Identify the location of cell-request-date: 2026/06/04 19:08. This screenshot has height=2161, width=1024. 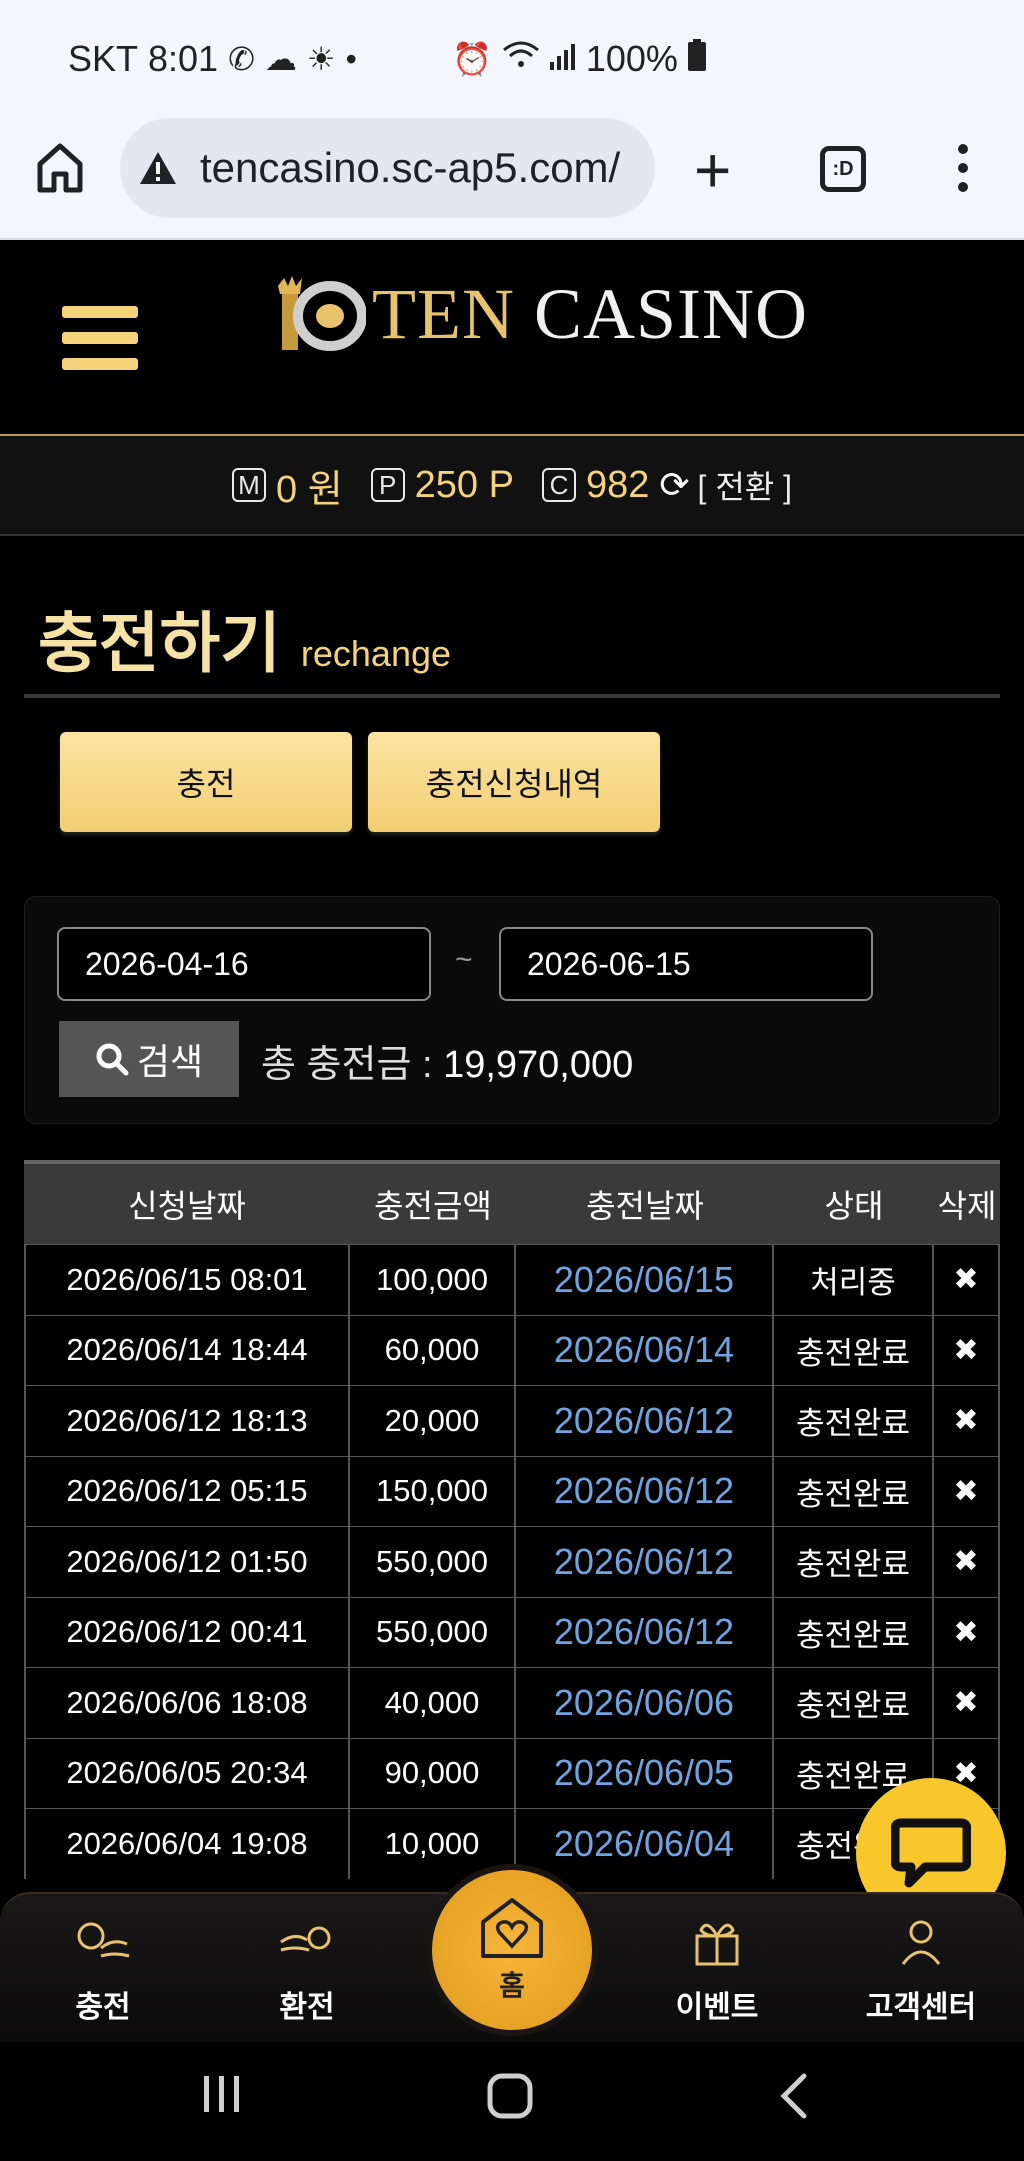
(187, 1844).